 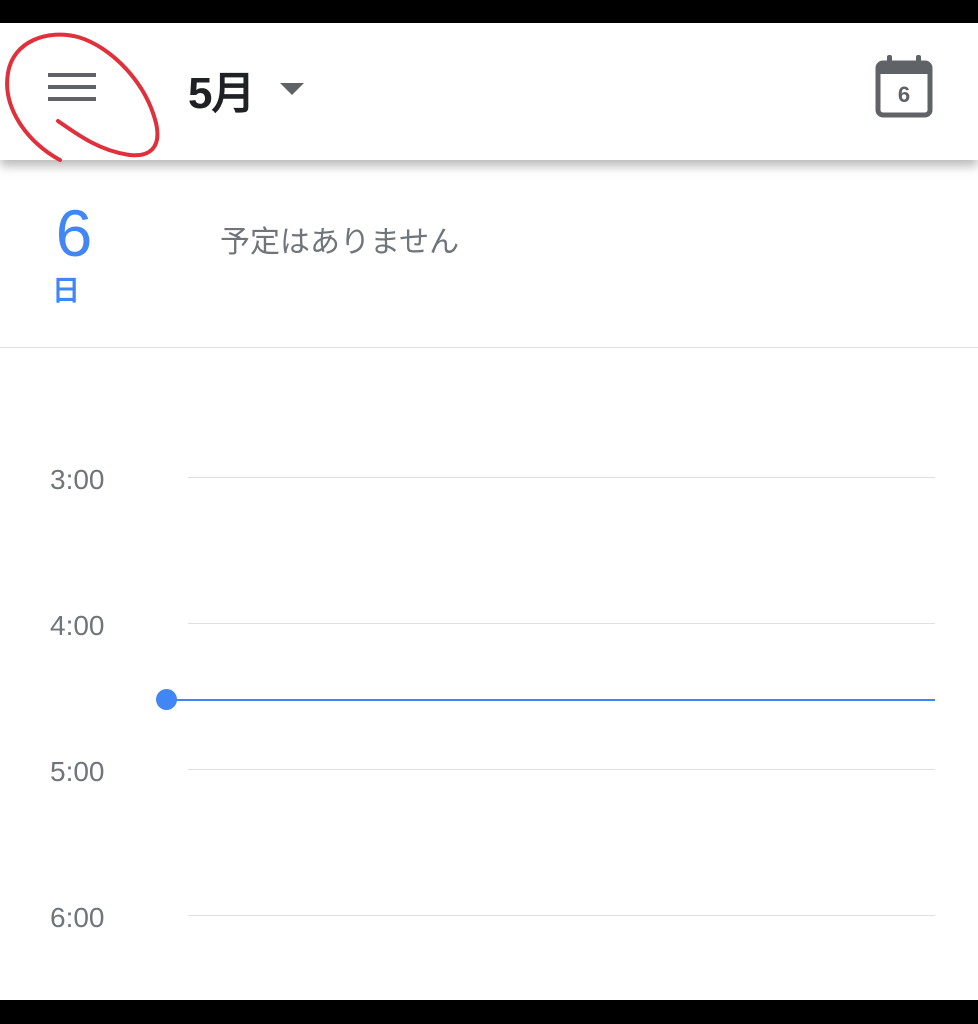 What do you see at coordinates (339, 243) in the screenshot?
I see `no-events-text: 予定はありません` at bounding box center [339, 243].